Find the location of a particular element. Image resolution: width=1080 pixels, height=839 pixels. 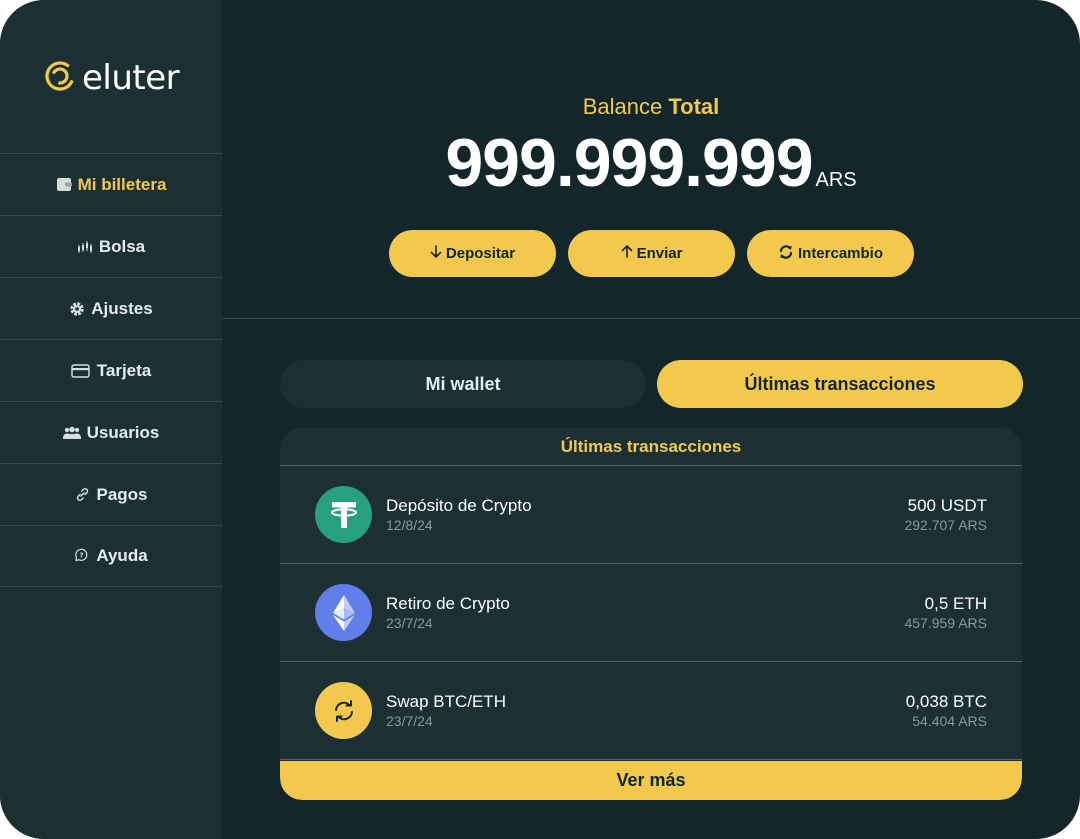

section-divider is located at coordinates (651, 318).